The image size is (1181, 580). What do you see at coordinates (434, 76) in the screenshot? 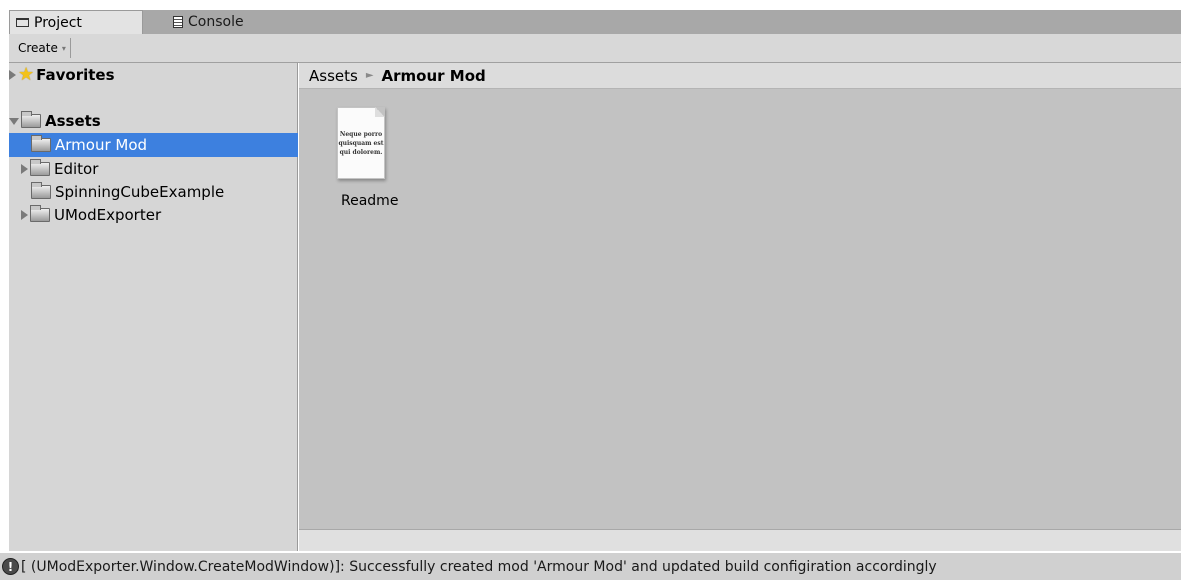
I see `breadcrumb-current: Armour Mod` at bounding box center [434, 76].